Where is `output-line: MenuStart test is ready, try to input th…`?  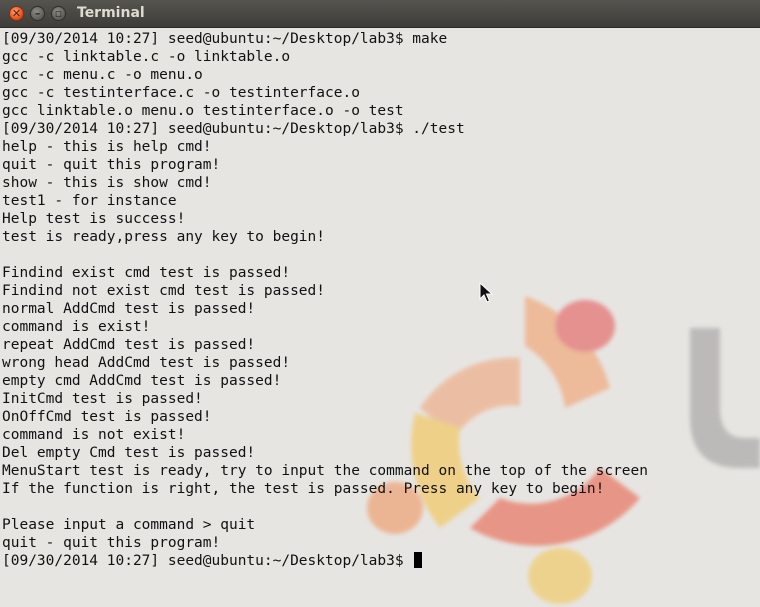
output-line: MenuStart test is ready, try to input th… is located at coordinates (325, 471).